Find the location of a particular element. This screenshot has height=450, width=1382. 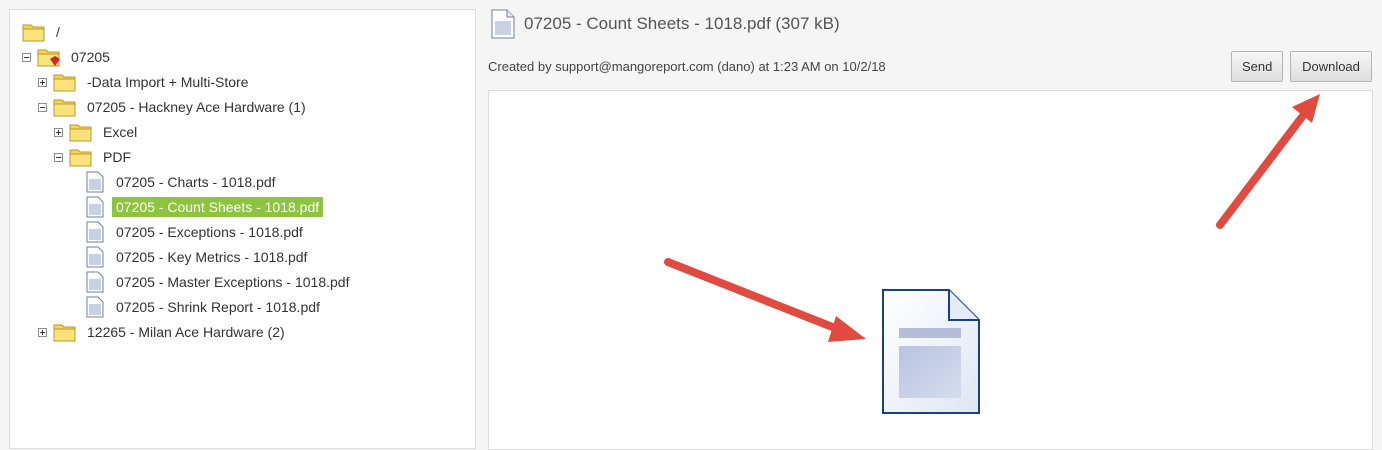

download-button: Download is located at coordinates (1331, 66).